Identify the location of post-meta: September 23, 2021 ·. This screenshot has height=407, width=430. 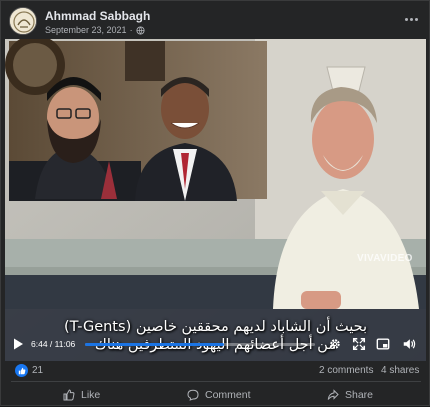
(95, 30).